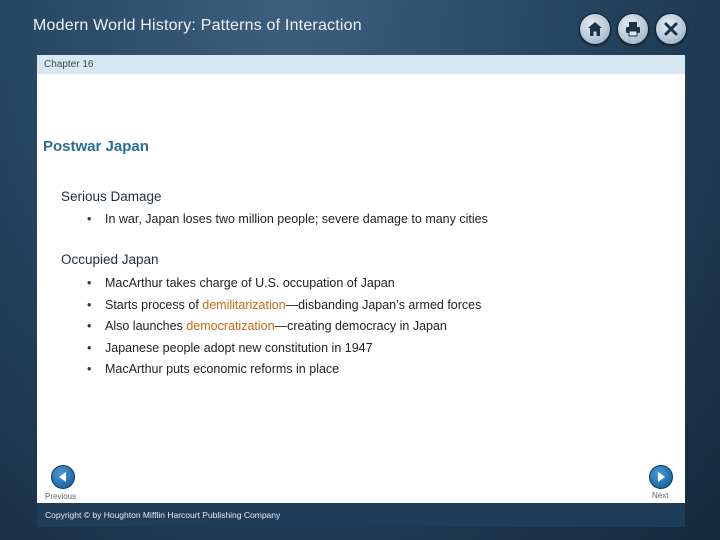 The image size is (720, 540). I want to click on topic-heading-occupied-japan: Occupied Japan, so click(110, 259).